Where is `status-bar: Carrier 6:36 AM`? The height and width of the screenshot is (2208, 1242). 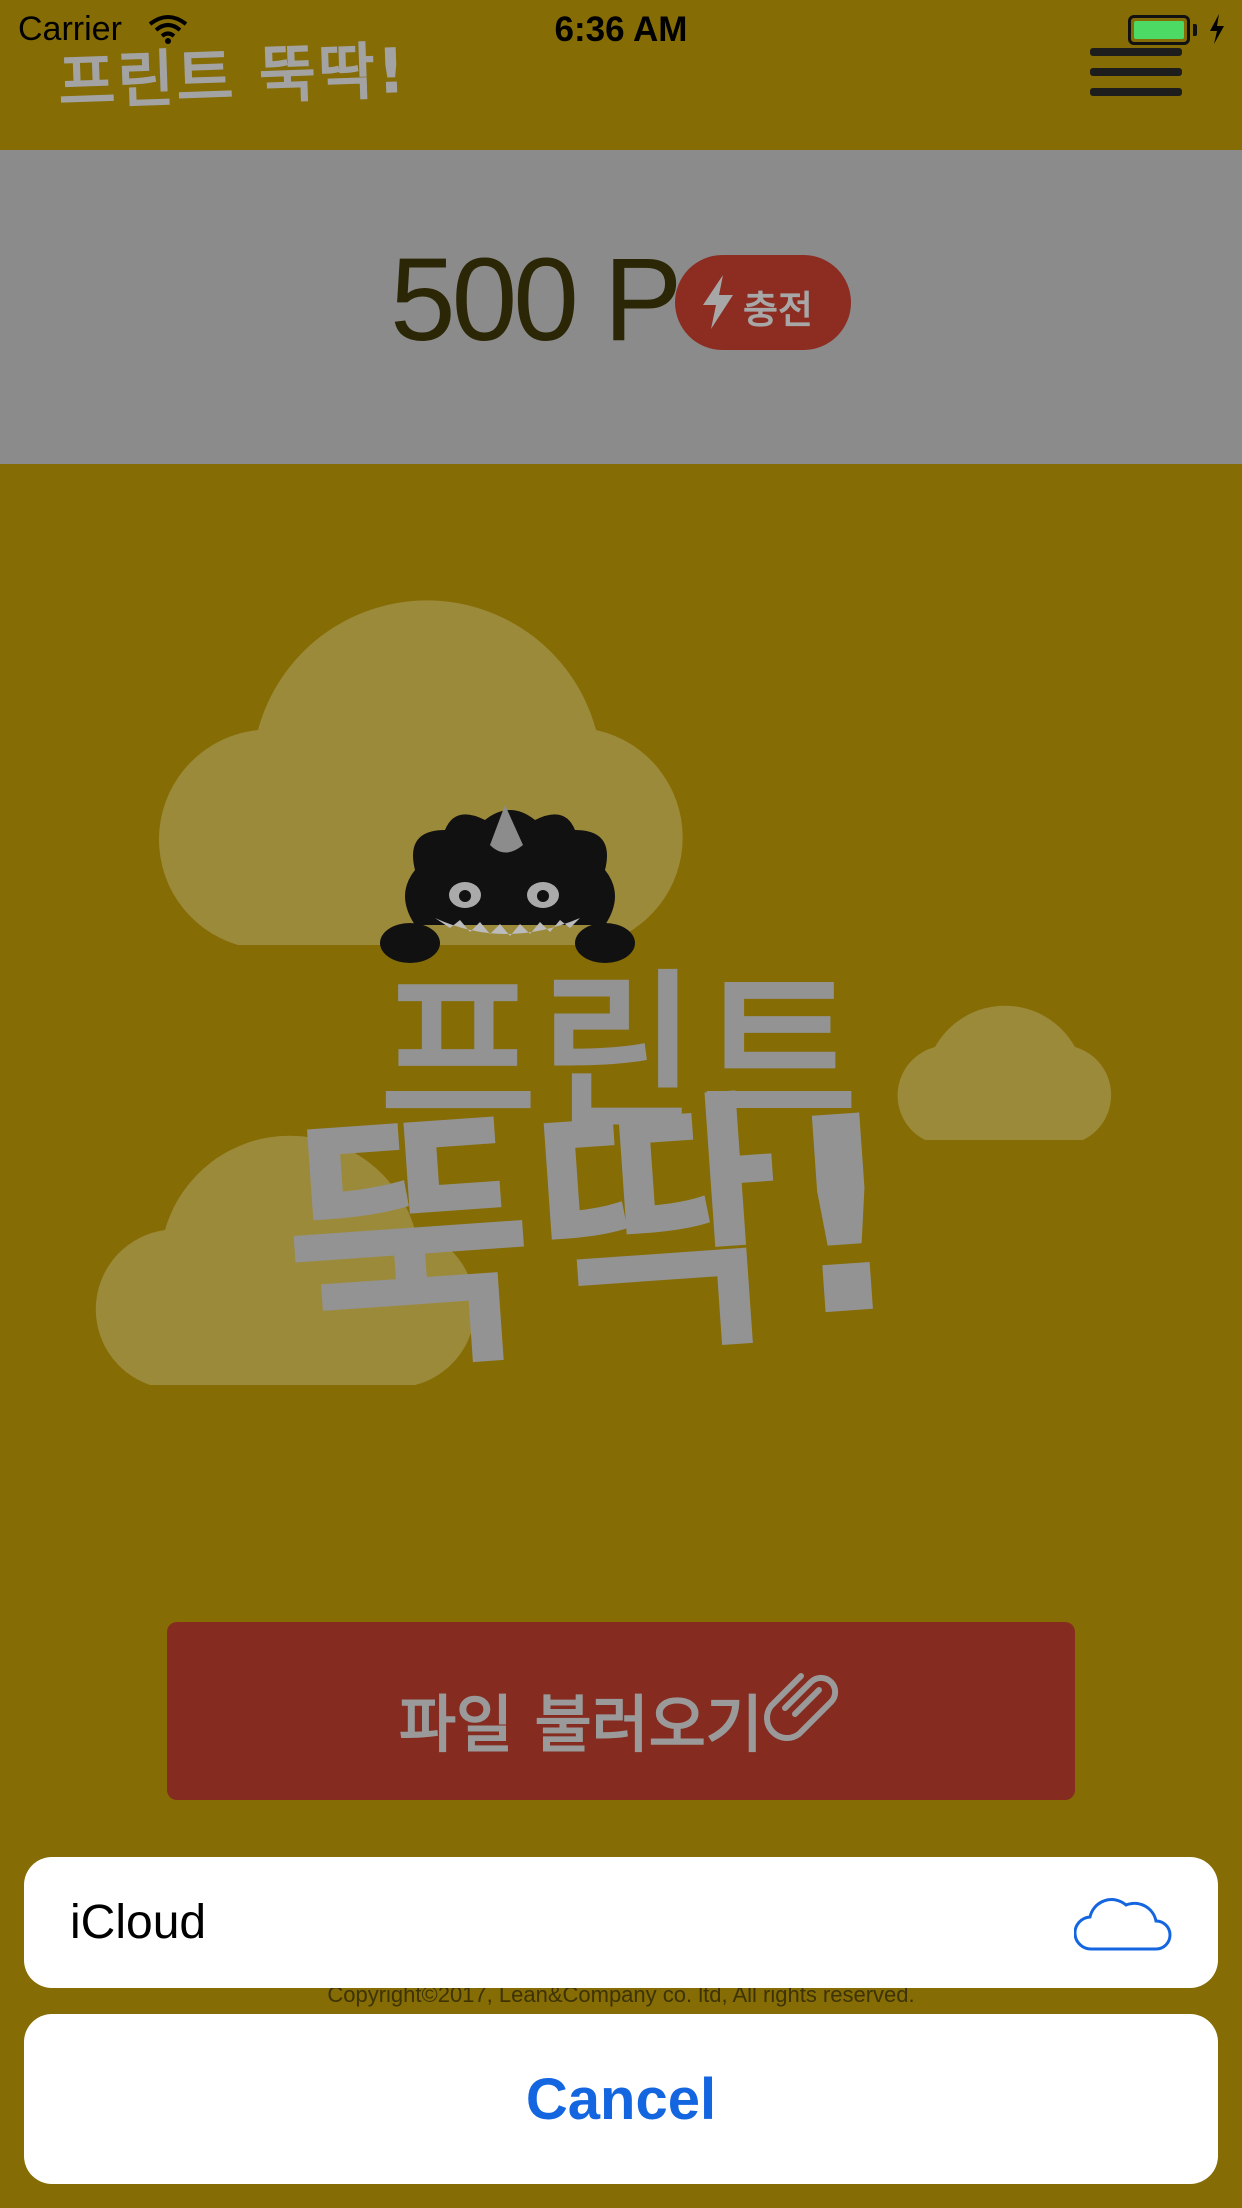
status-bar: Carrier 6:36 AM is located at coordinates (621, 30).